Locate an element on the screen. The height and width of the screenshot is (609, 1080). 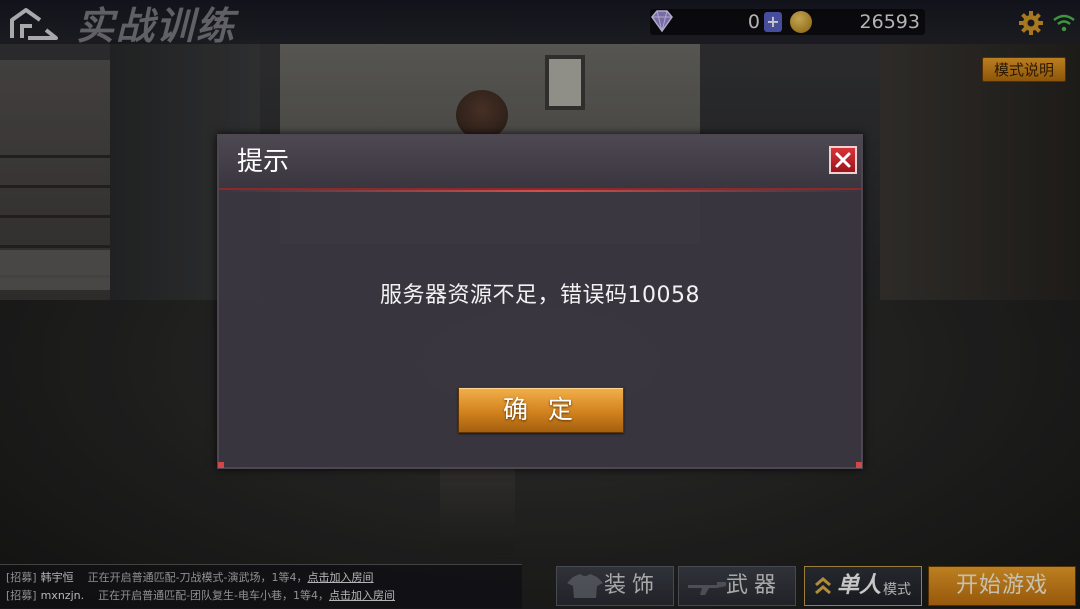
close-button is located at coordinates (843, 160).